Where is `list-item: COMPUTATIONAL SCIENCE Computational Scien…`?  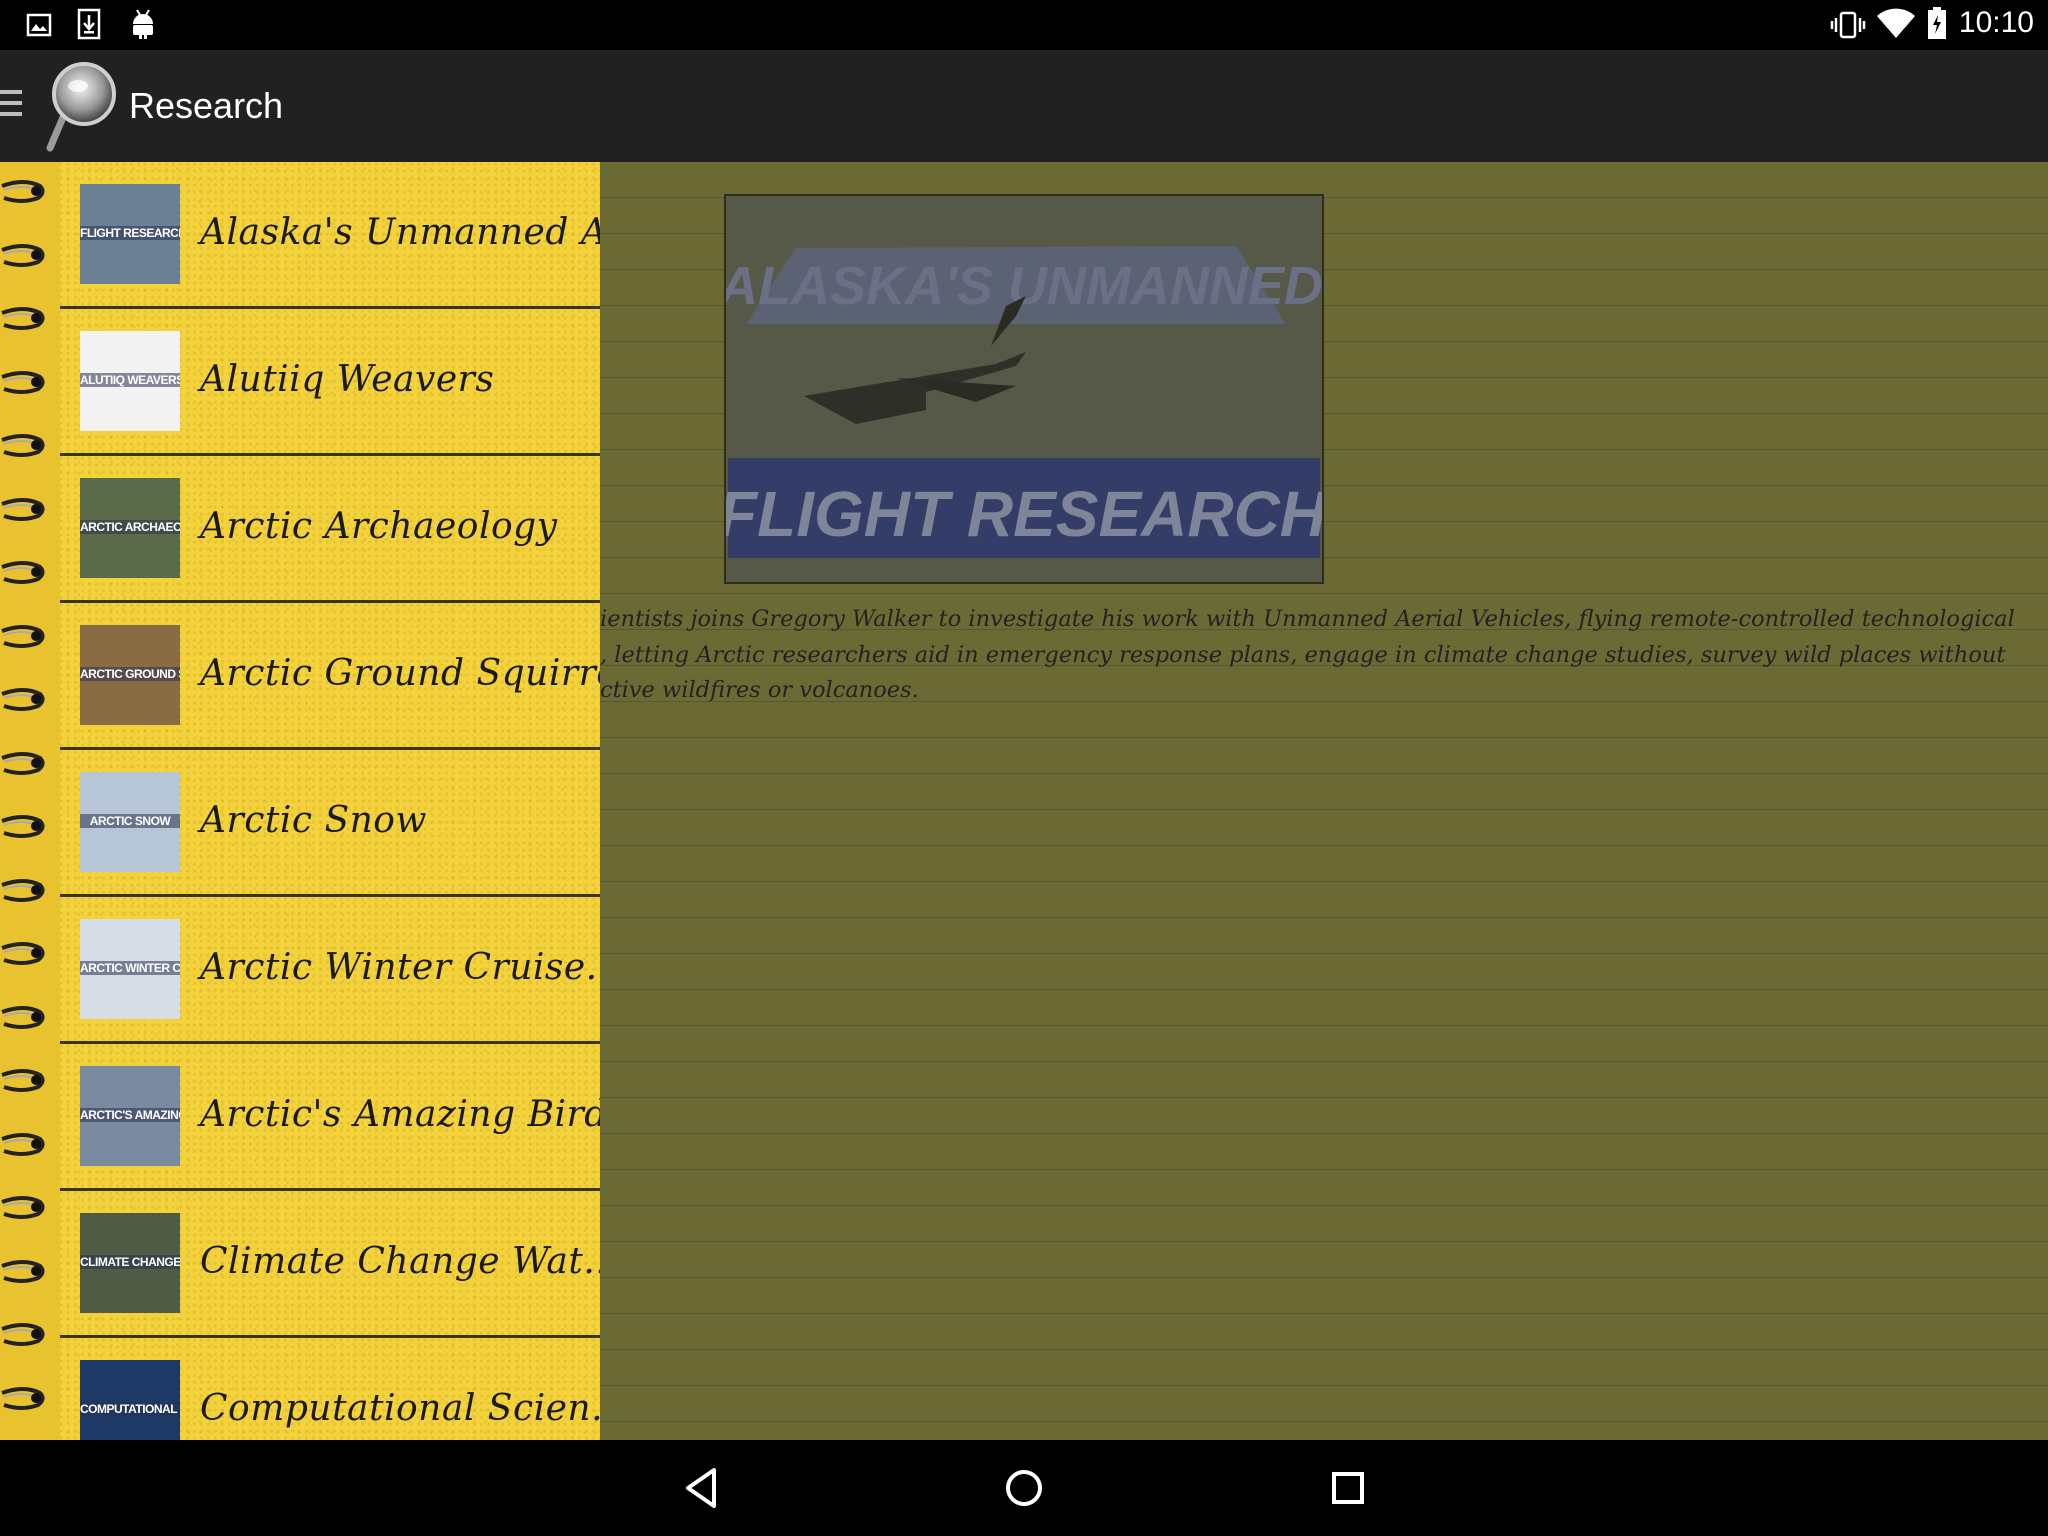
list-item: COMPUTATIONAL SCIENCE Computational Scien… is located at coordinates (330, 1389).